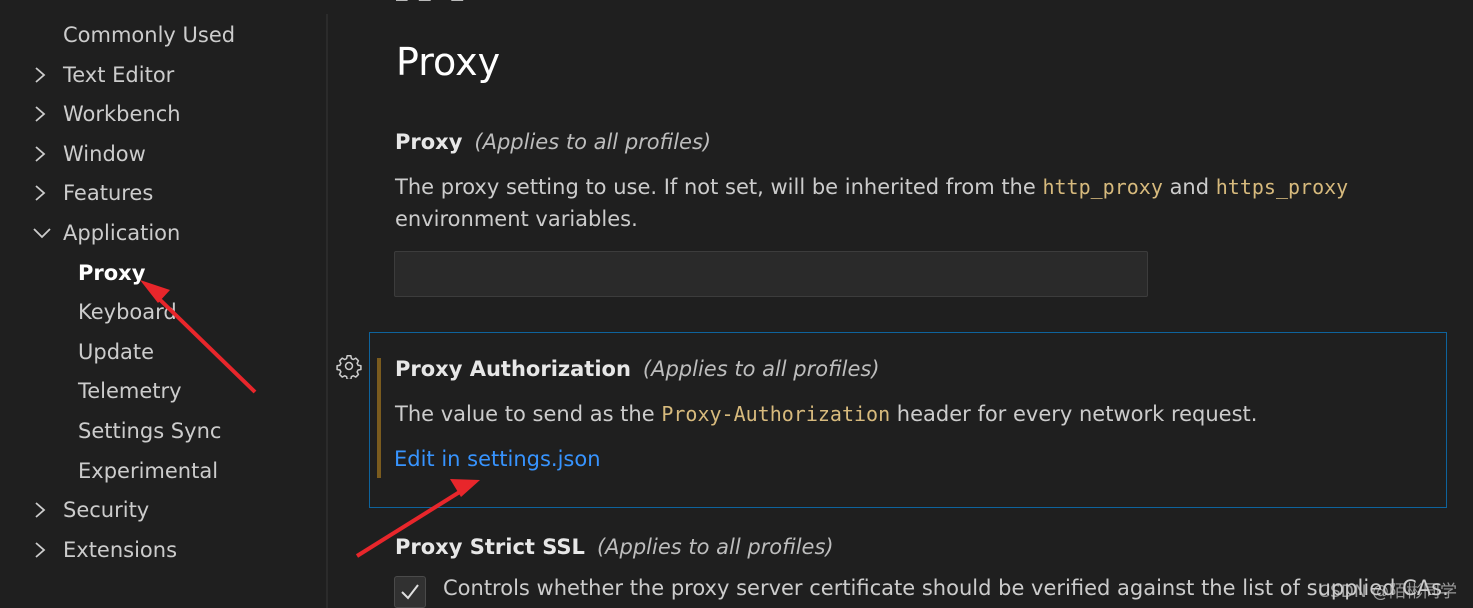  What do you see at coordinates (490, 547) in the screenshot?
I see `setting-name: Proxy Strict SSL` at bounding box center [490, 547].